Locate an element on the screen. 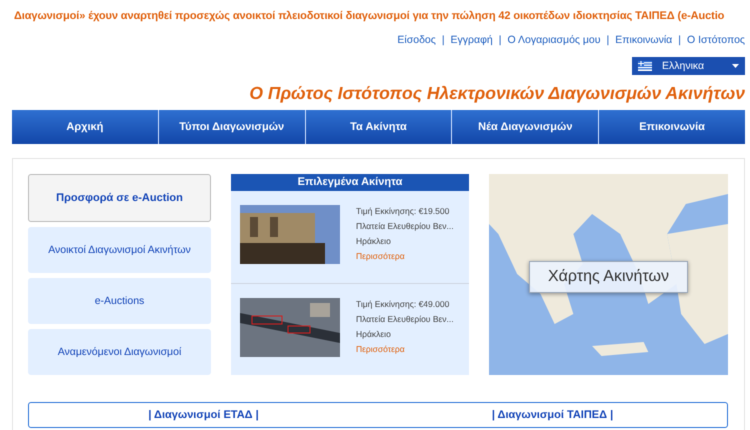 This screenshot has width=750, height=430. featured-title: Επιλεγμένα Ακίνητα is located at coordinates (350, 182).